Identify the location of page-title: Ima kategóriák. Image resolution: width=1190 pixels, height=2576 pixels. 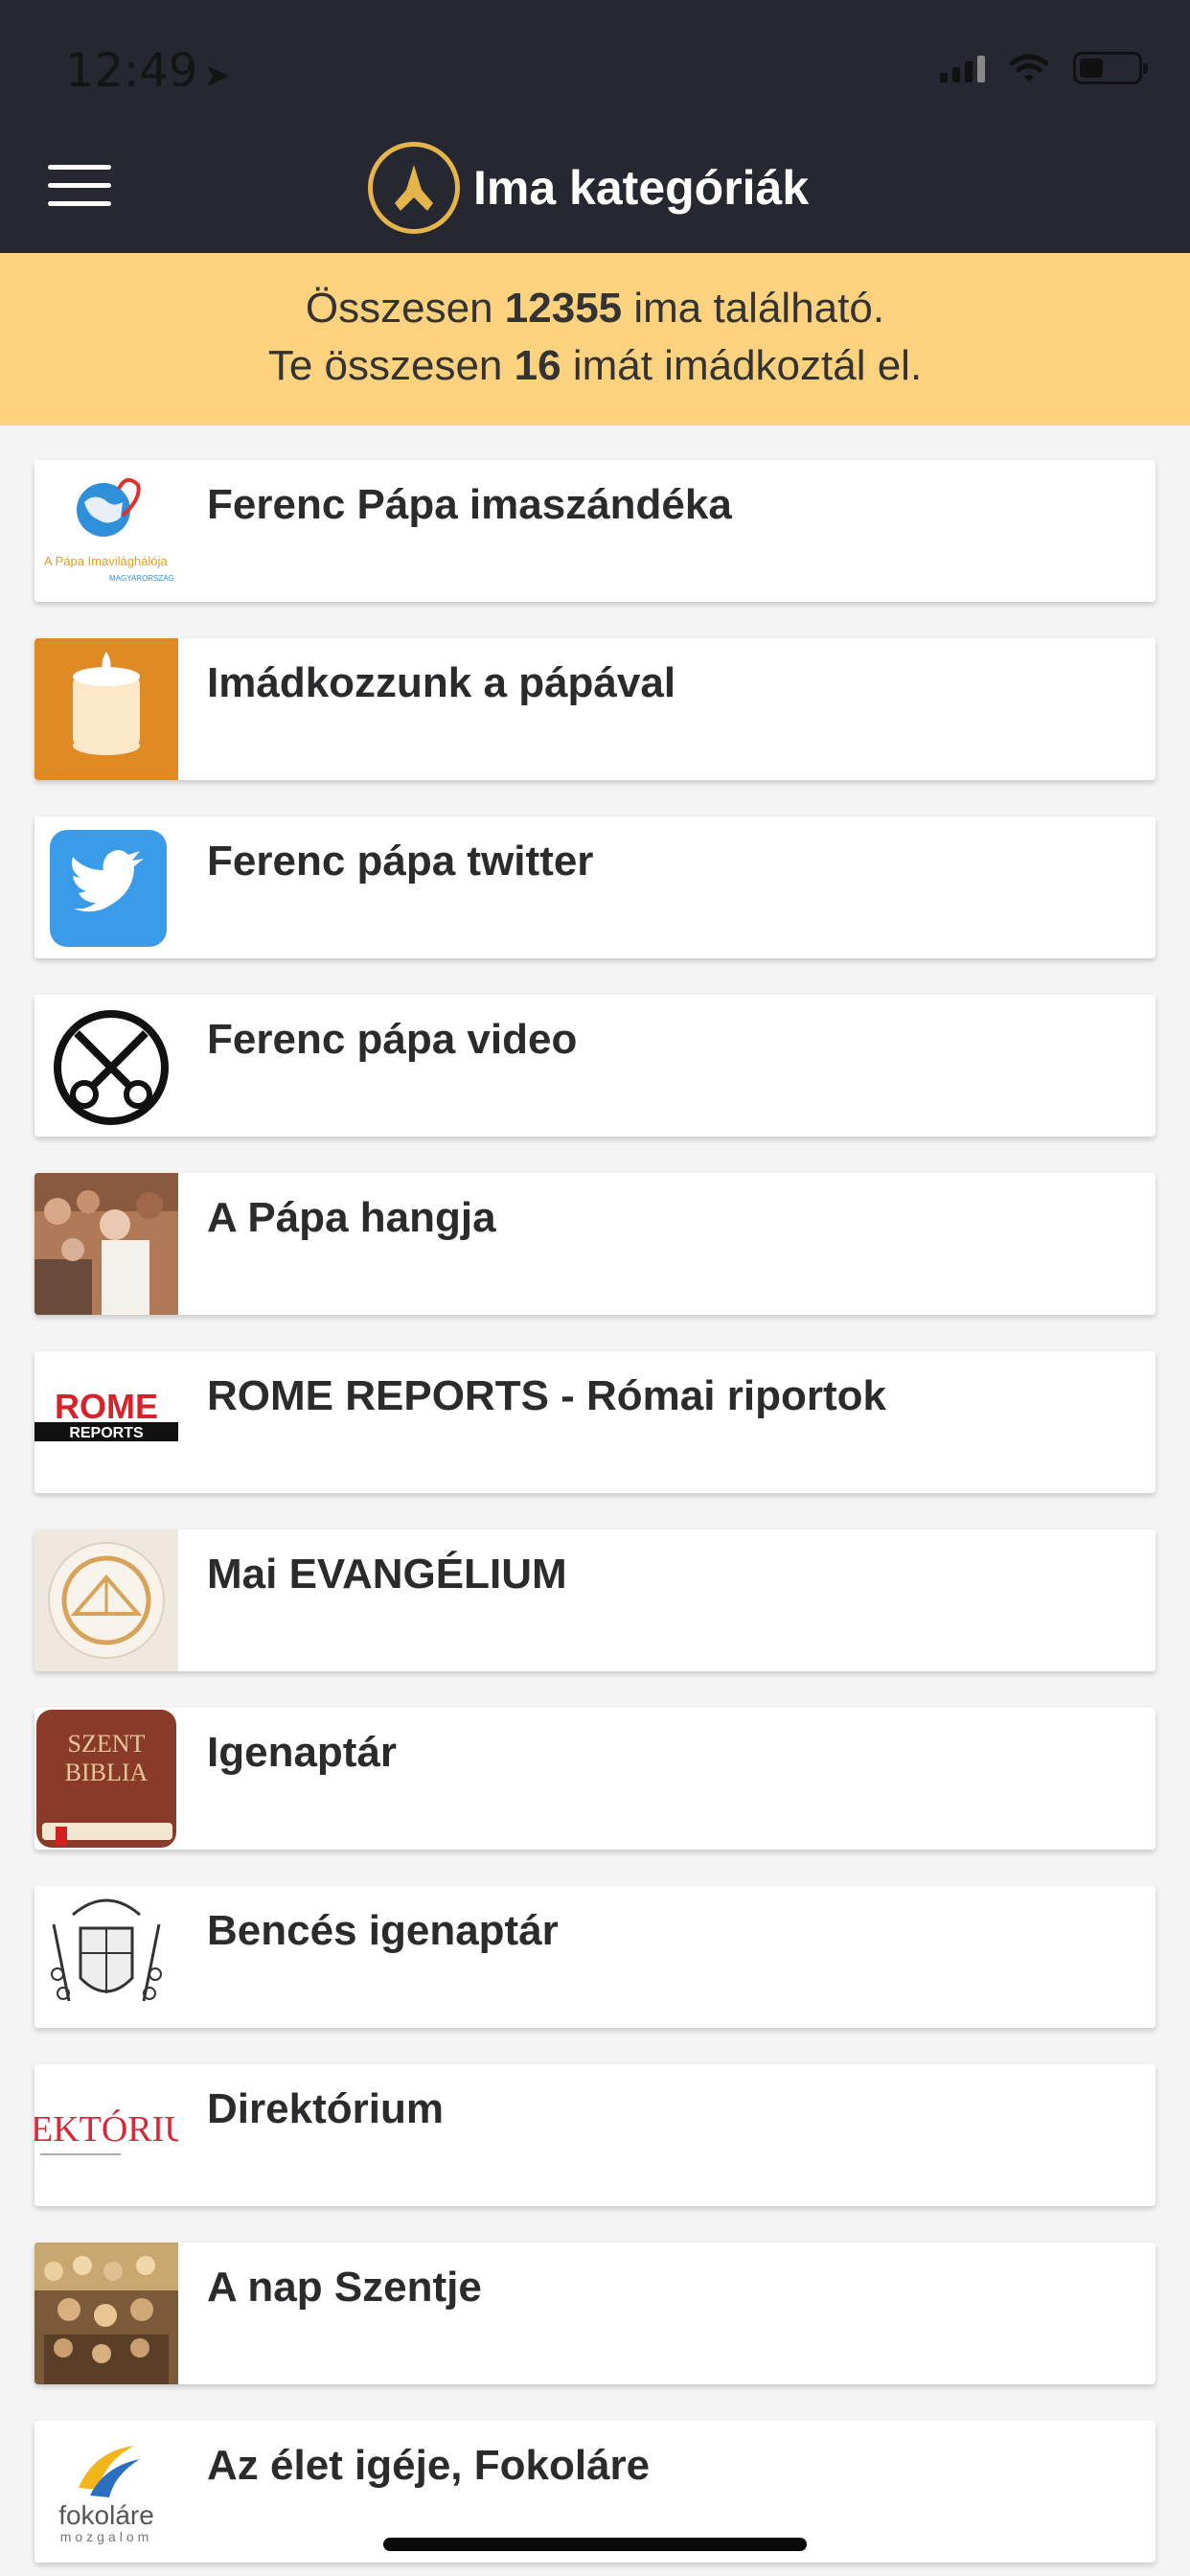
(641, 188).